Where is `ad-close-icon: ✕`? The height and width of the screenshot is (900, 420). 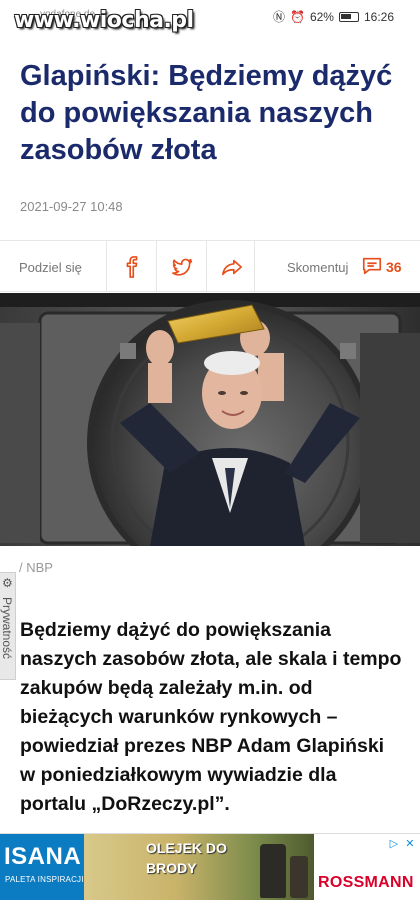 ad-close-icon: ✕ is located at coordinates (409, 843).